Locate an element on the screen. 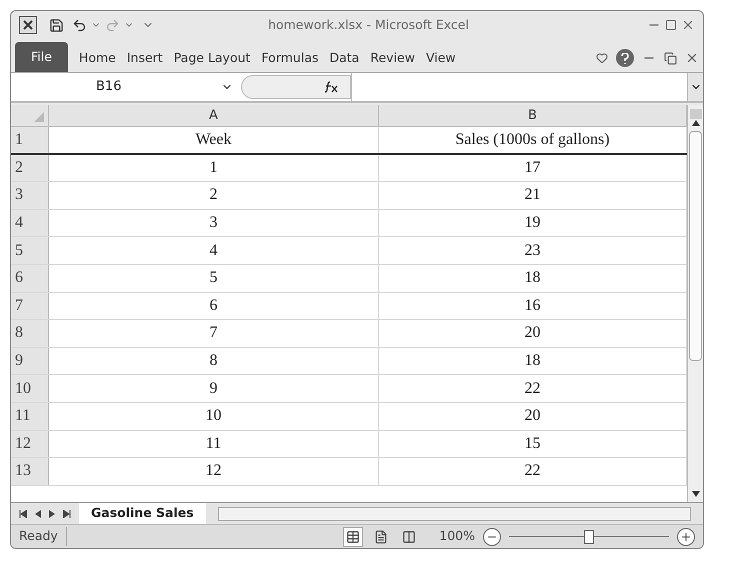 The width and height of the screenshot is (734, 563). undo-icon is located at coordinates (79, 25).